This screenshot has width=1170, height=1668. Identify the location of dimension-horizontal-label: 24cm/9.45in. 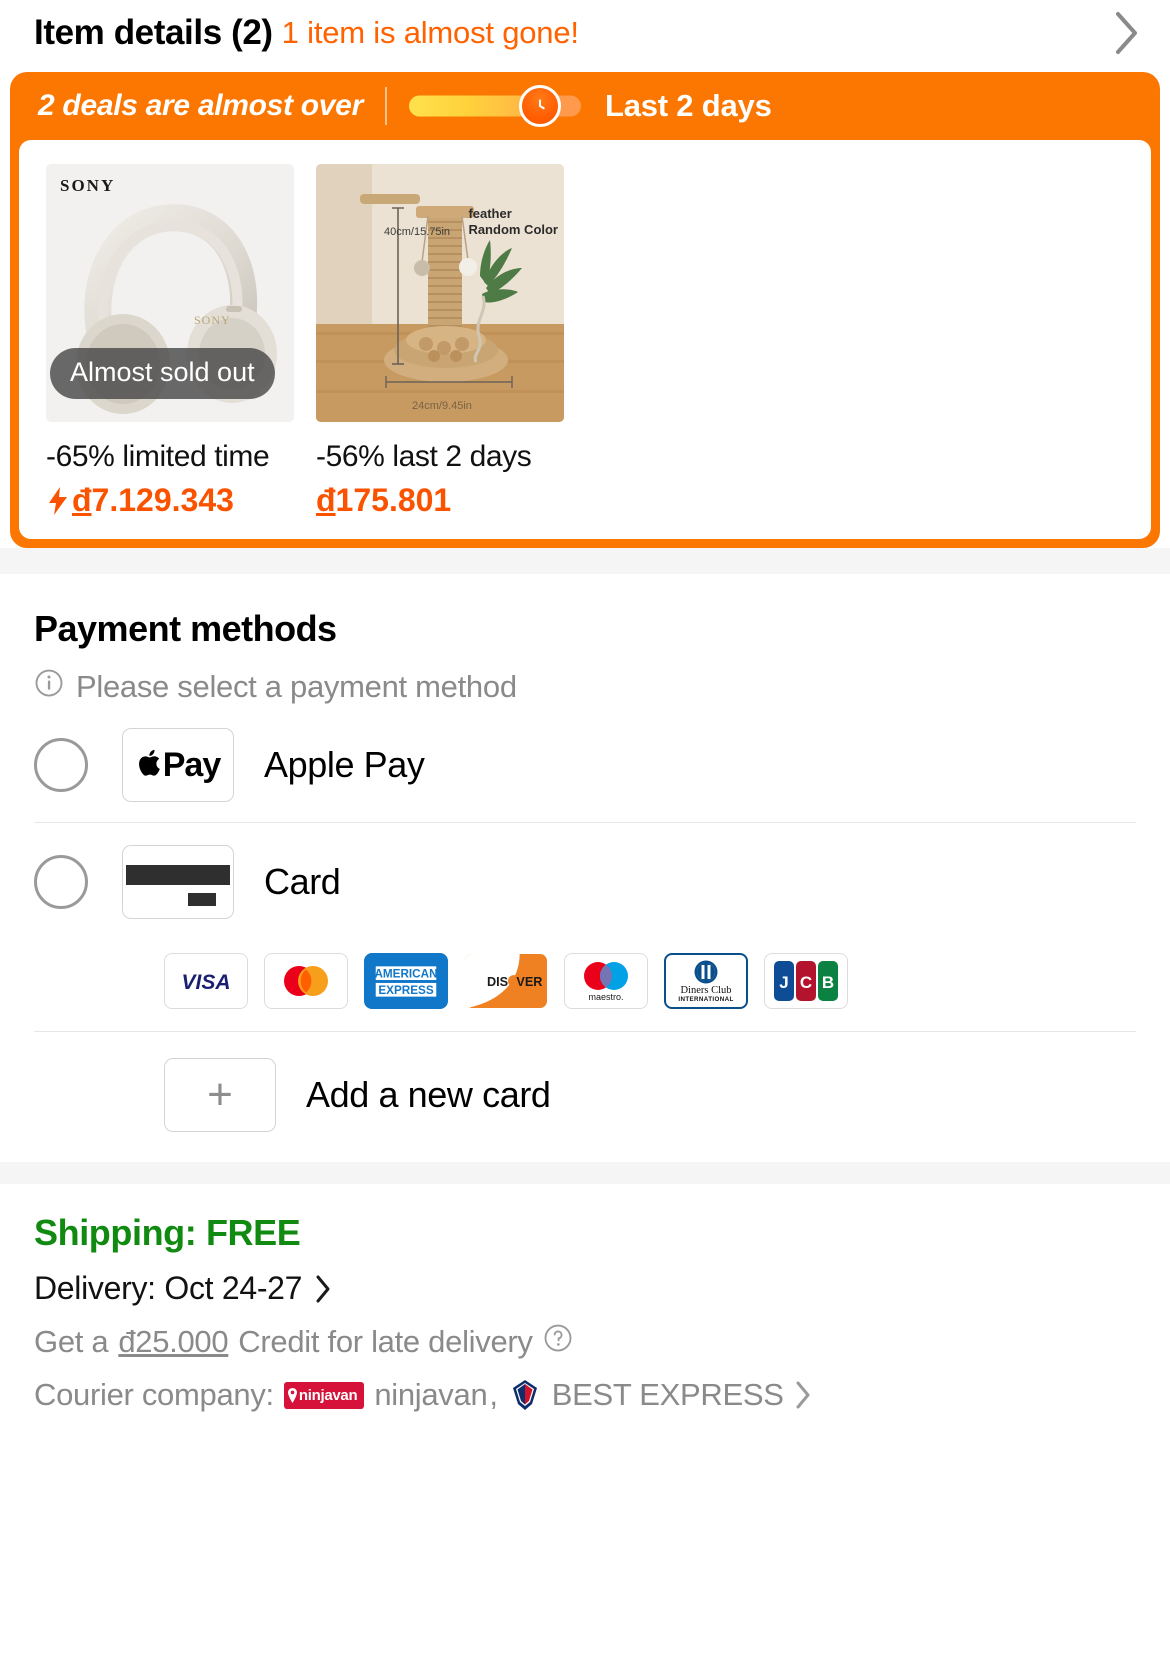
(442, 406).